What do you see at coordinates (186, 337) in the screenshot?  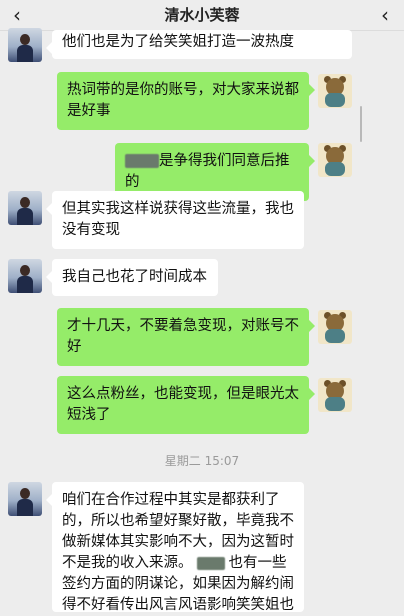 I see `message-bubble: 才十几天，不要着急变现，对账号不 好` at bounding box center [186, 337].